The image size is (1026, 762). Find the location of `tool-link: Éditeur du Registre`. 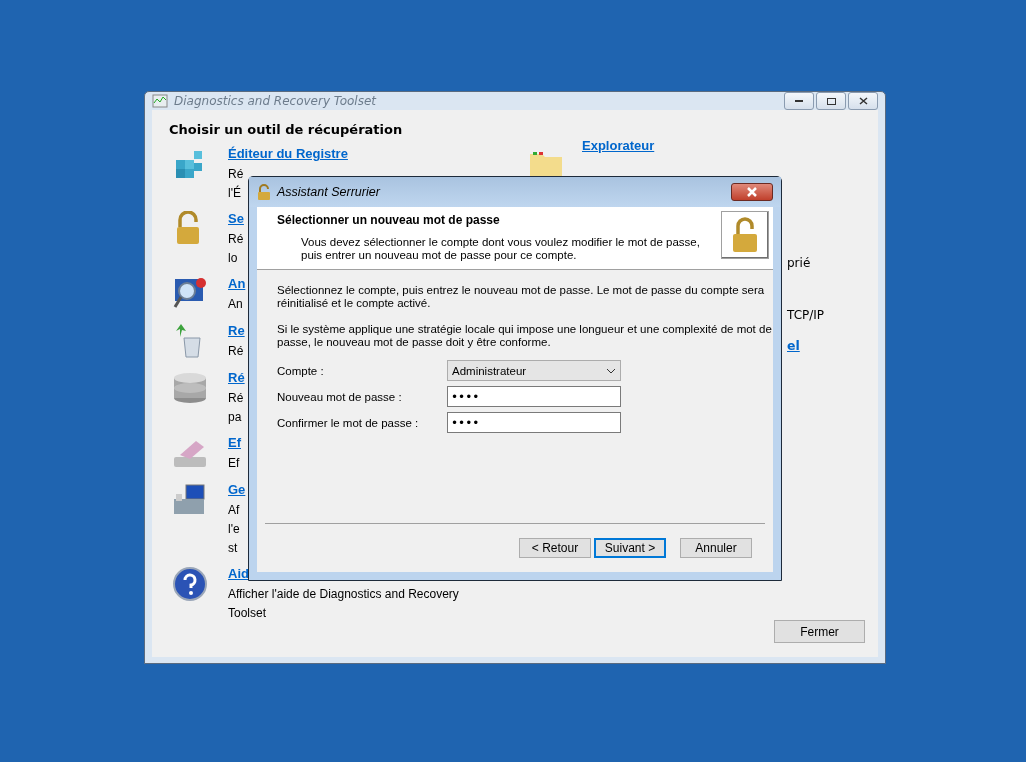

tool-link: Éditeur du Registre is located at coordinates (288, 154).